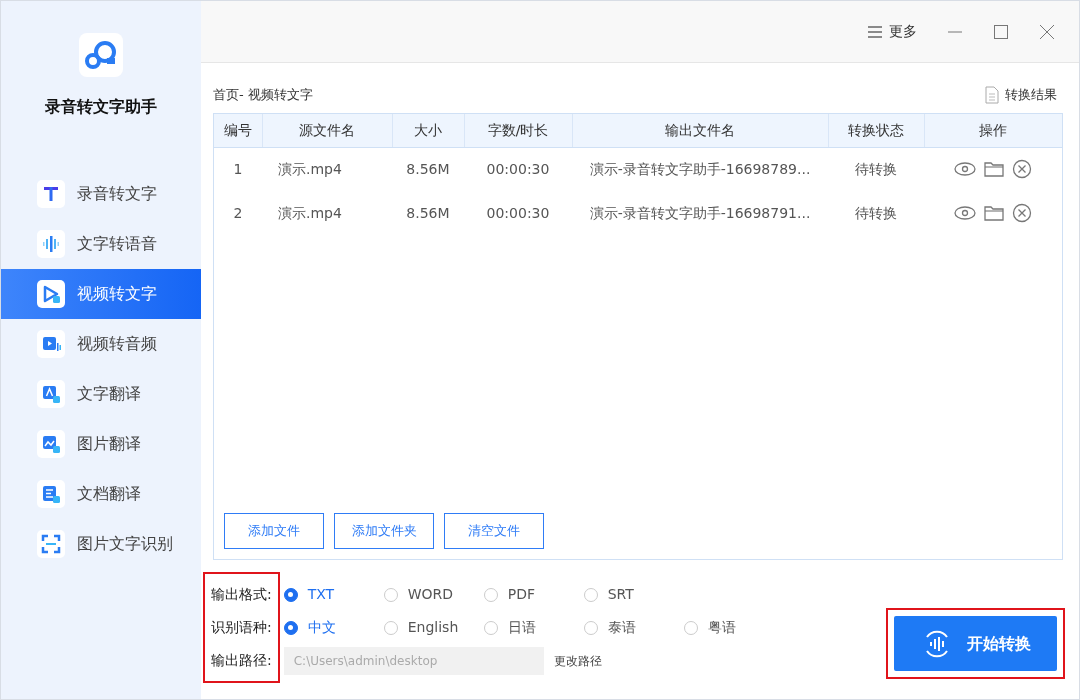 This screenshot has width=1080, height=700. What do you see at coordinates (993, 130) in the screenshot?
I see `column-header: 操作` at bounding box center [993, 130].